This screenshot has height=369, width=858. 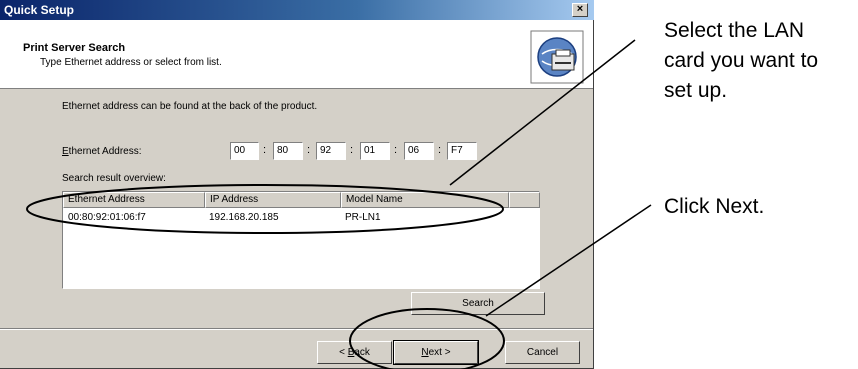 What do you see at coordinates (714, 206) in the screenshot?
I see `callout-click-next: Click Next.` at bounding box center [714, 206].